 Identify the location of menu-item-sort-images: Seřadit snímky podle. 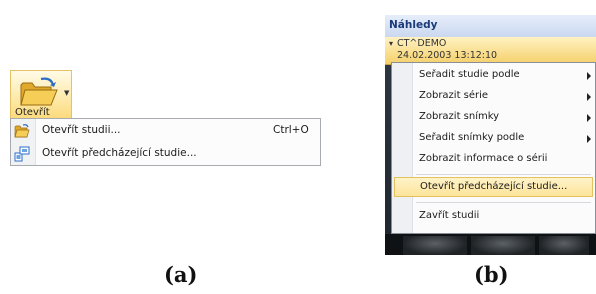
(493, 139).